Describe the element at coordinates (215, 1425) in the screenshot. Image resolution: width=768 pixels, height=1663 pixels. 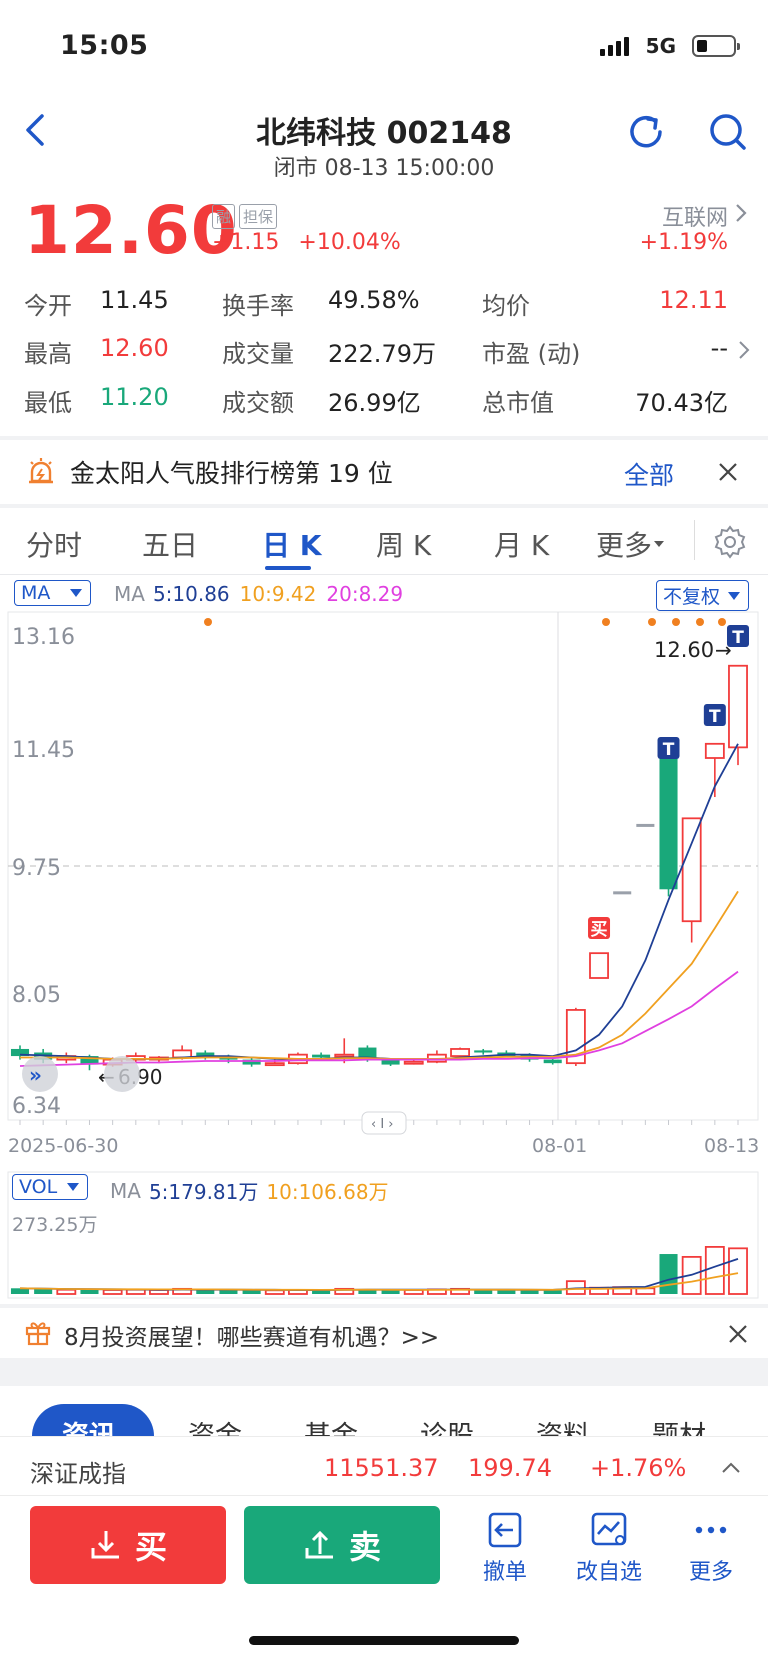
I see `tab-funds-flow: 资金` at that location.